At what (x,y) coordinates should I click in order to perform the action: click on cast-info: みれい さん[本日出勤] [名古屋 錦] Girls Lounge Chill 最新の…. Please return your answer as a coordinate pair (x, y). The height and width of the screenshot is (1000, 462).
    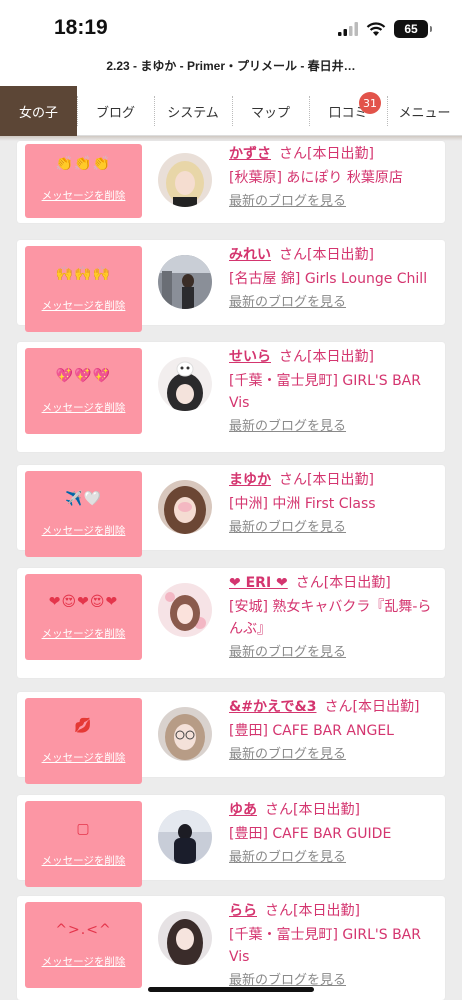
    Looking at the image, I should click on (333, 278).